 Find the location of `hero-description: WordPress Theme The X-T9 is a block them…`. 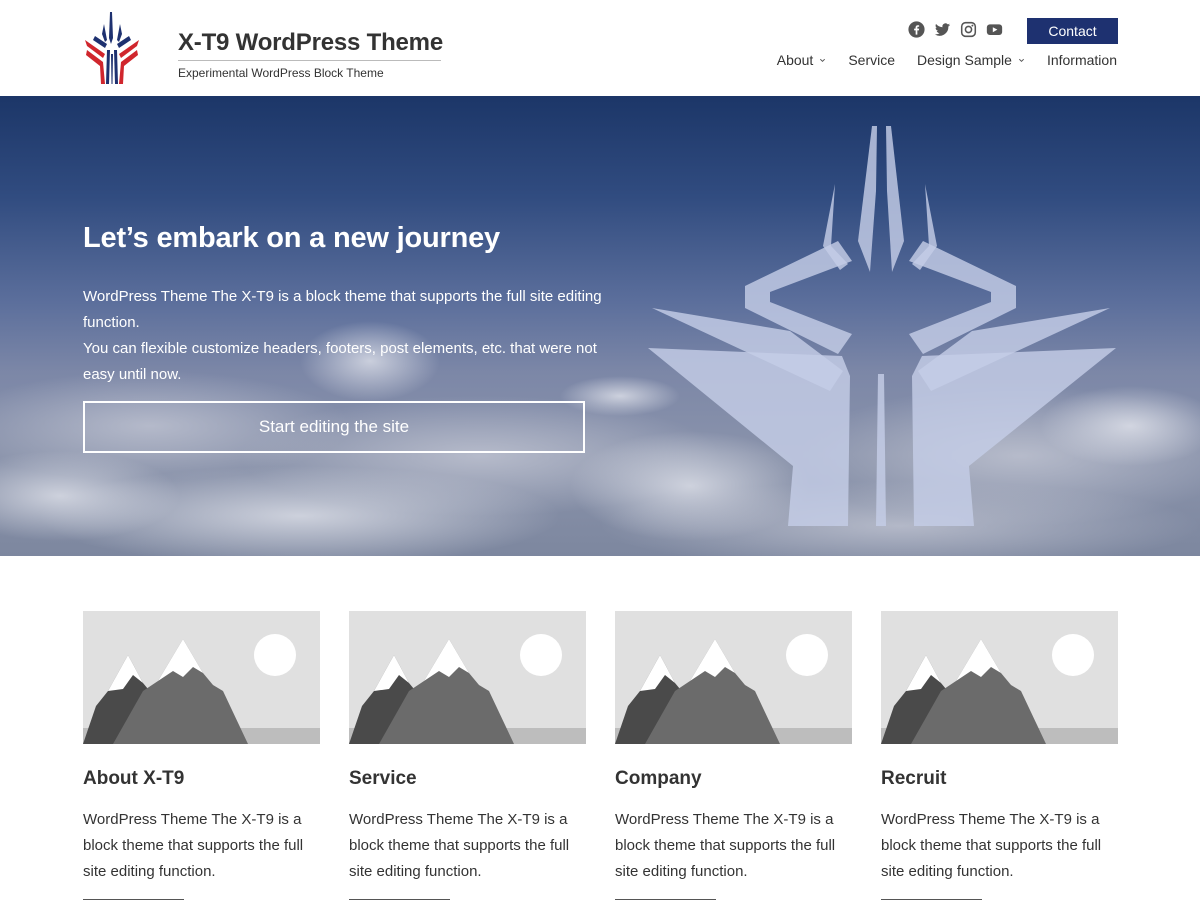

hero-description: WordPress Theme The X-T9 is a block them… is located at coordinates (343, 336).